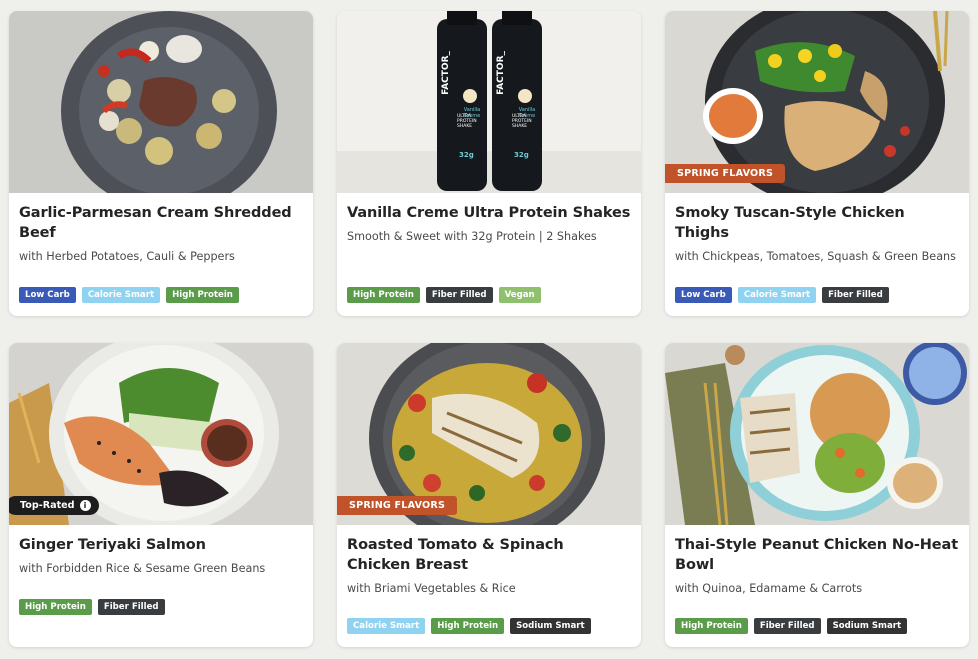  What do you see at coordinates (817, 555) in the screenshot?
I see `meal-title: Thai-Style Peanut Chicken No-Heat Bowl` at bounding box center [817, 555].